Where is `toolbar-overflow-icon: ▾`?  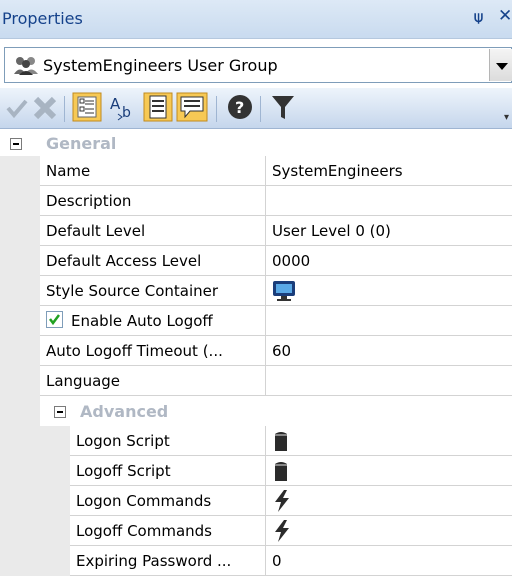 toolbar-overflow-icon: ▾ is located at coordinates (506, 117).